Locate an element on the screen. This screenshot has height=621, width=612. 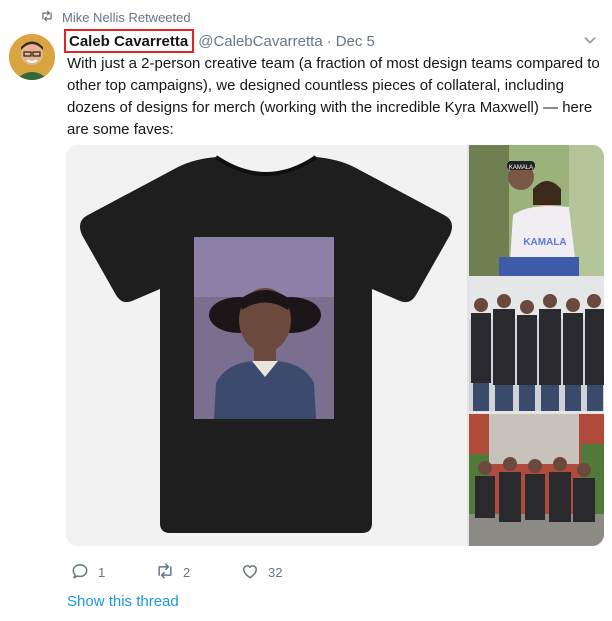
shirt-text: KAMALA is located at coordinates (544, 242).